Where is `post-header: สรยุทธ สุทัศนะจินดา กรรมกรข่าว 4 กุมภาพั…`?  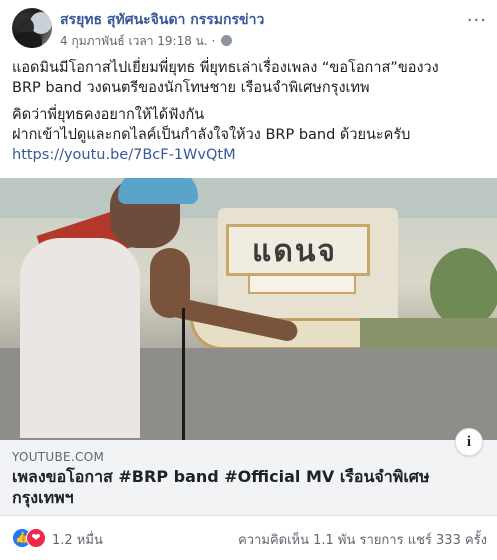 post-header: สรยุทธ สุทัศนะจินดา กรรมกรข่าว 4 กุมภาพั… is located at coordinates (249, 30).